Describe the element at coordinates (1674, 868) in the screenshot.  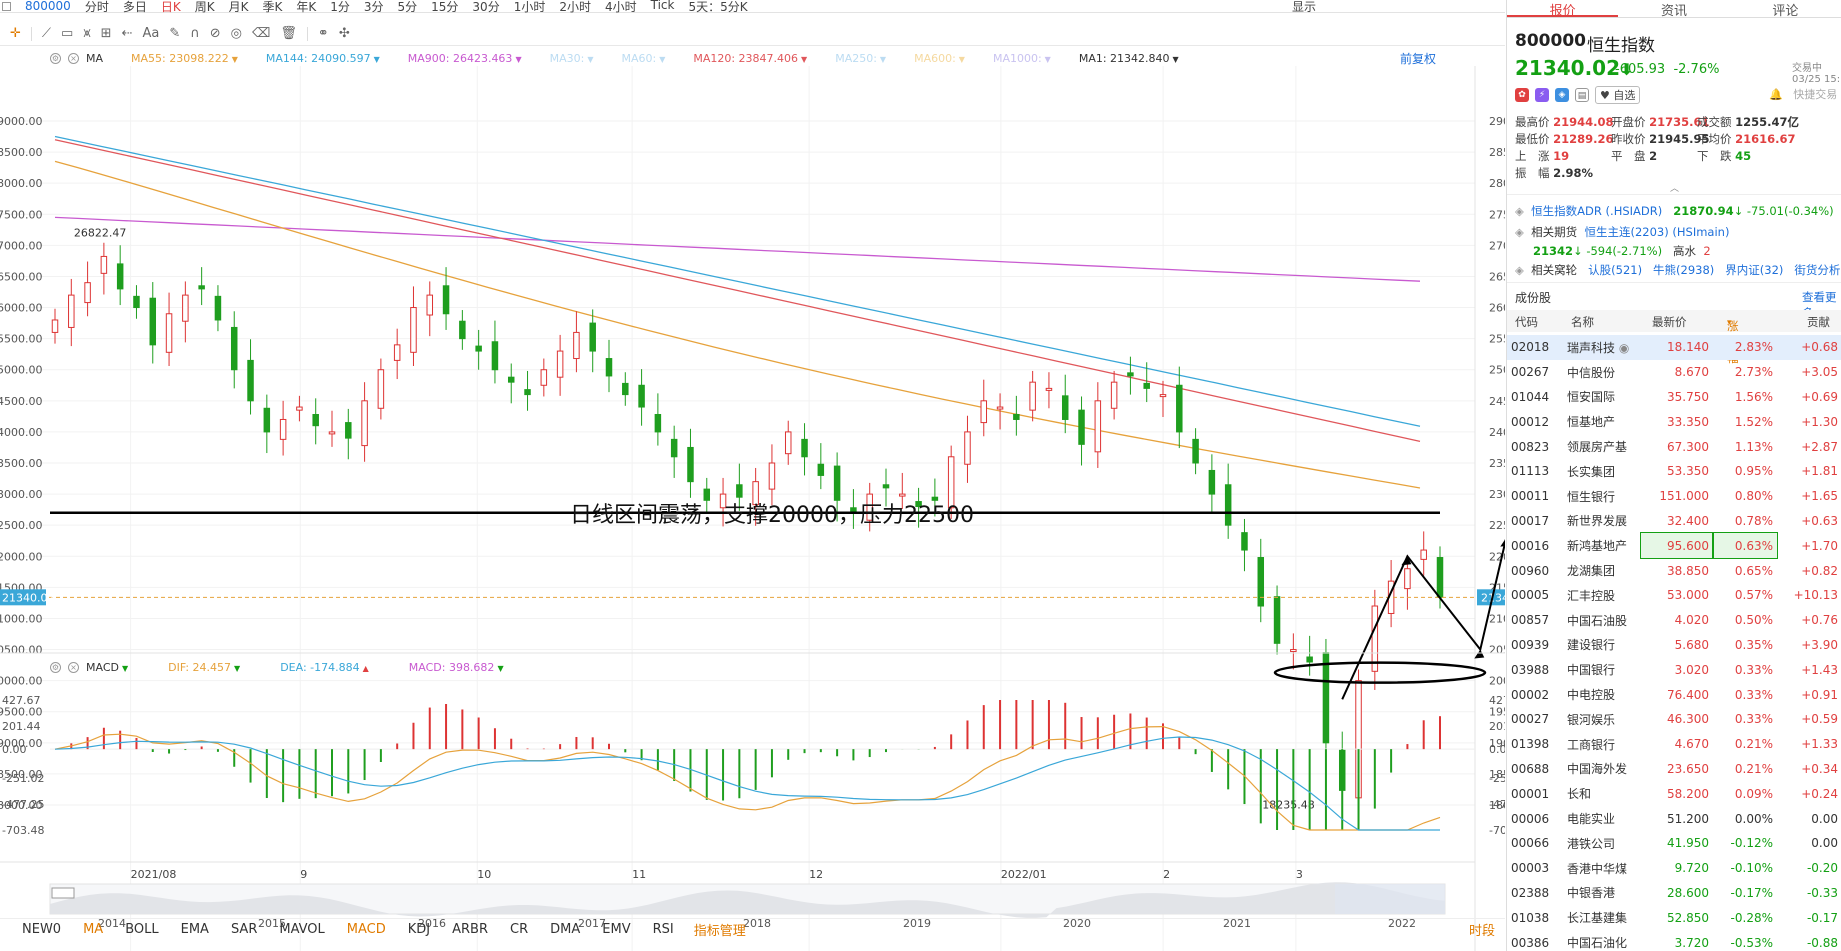
I see `table-row: 00003 香港中华煤 9.720 -0.10% -0.20` at that location.